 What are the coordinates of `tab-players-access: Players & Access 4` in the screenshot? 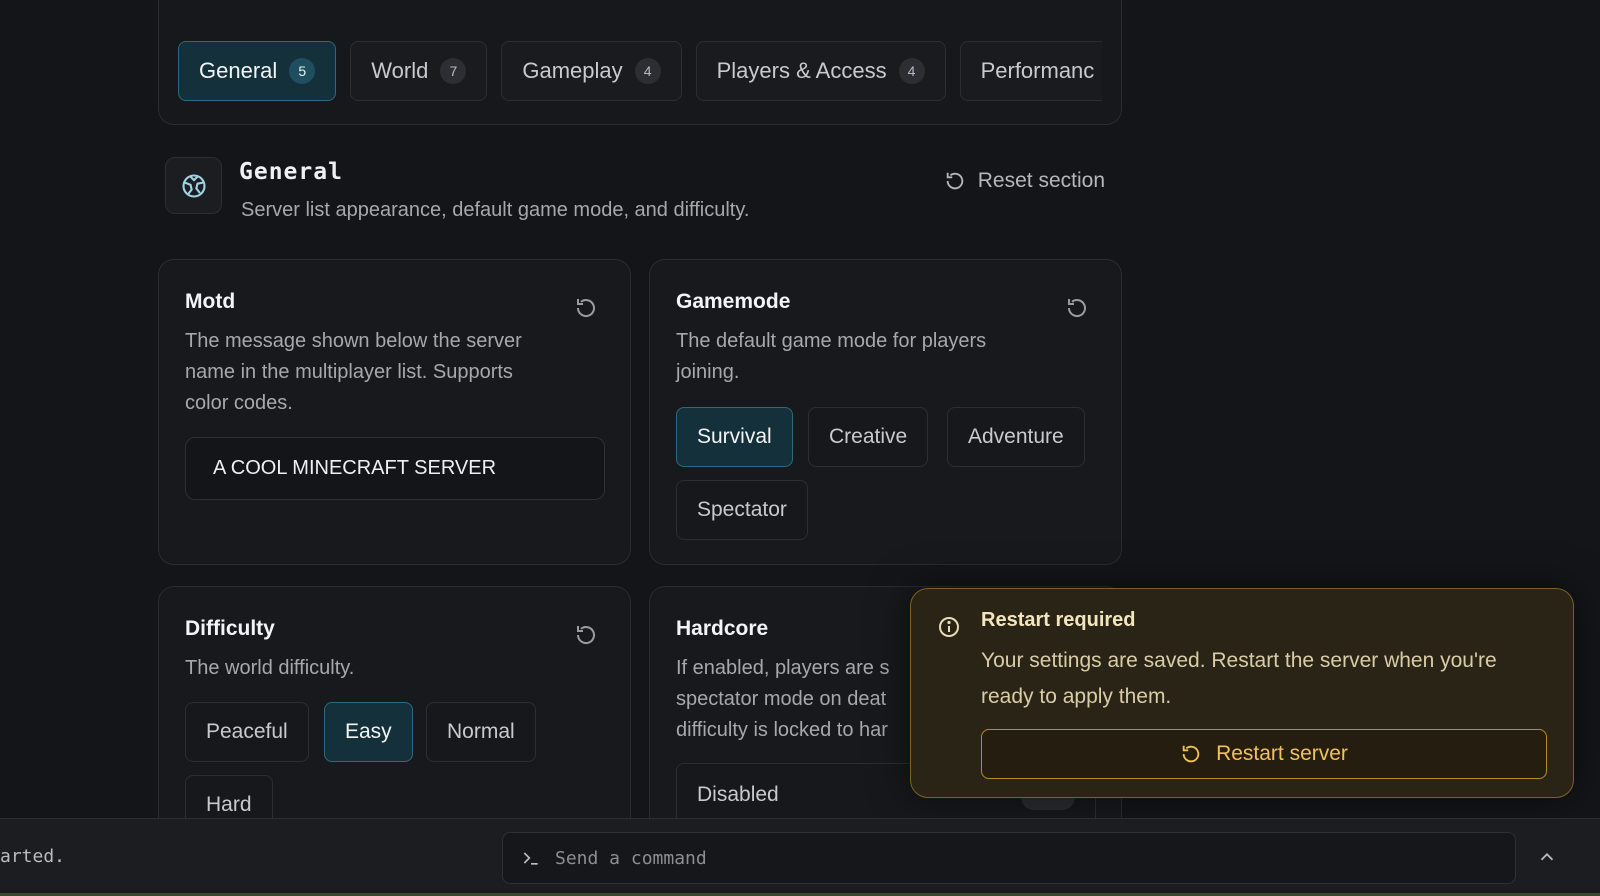 It's located at (820, 71).